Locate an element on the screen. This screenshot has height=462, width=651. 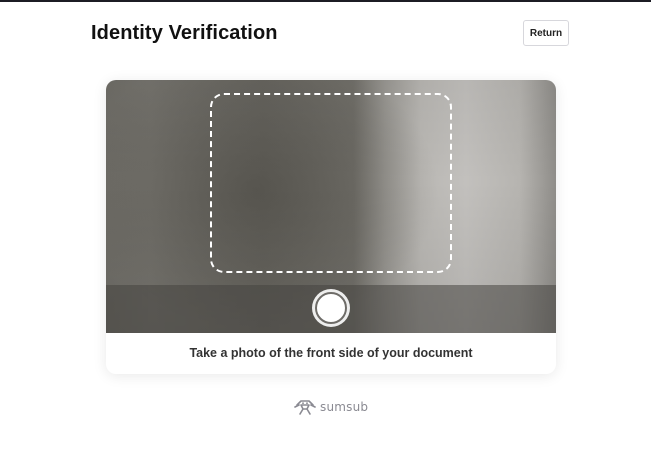
sumsub-logo-icon is located at coordinates (305, 407).